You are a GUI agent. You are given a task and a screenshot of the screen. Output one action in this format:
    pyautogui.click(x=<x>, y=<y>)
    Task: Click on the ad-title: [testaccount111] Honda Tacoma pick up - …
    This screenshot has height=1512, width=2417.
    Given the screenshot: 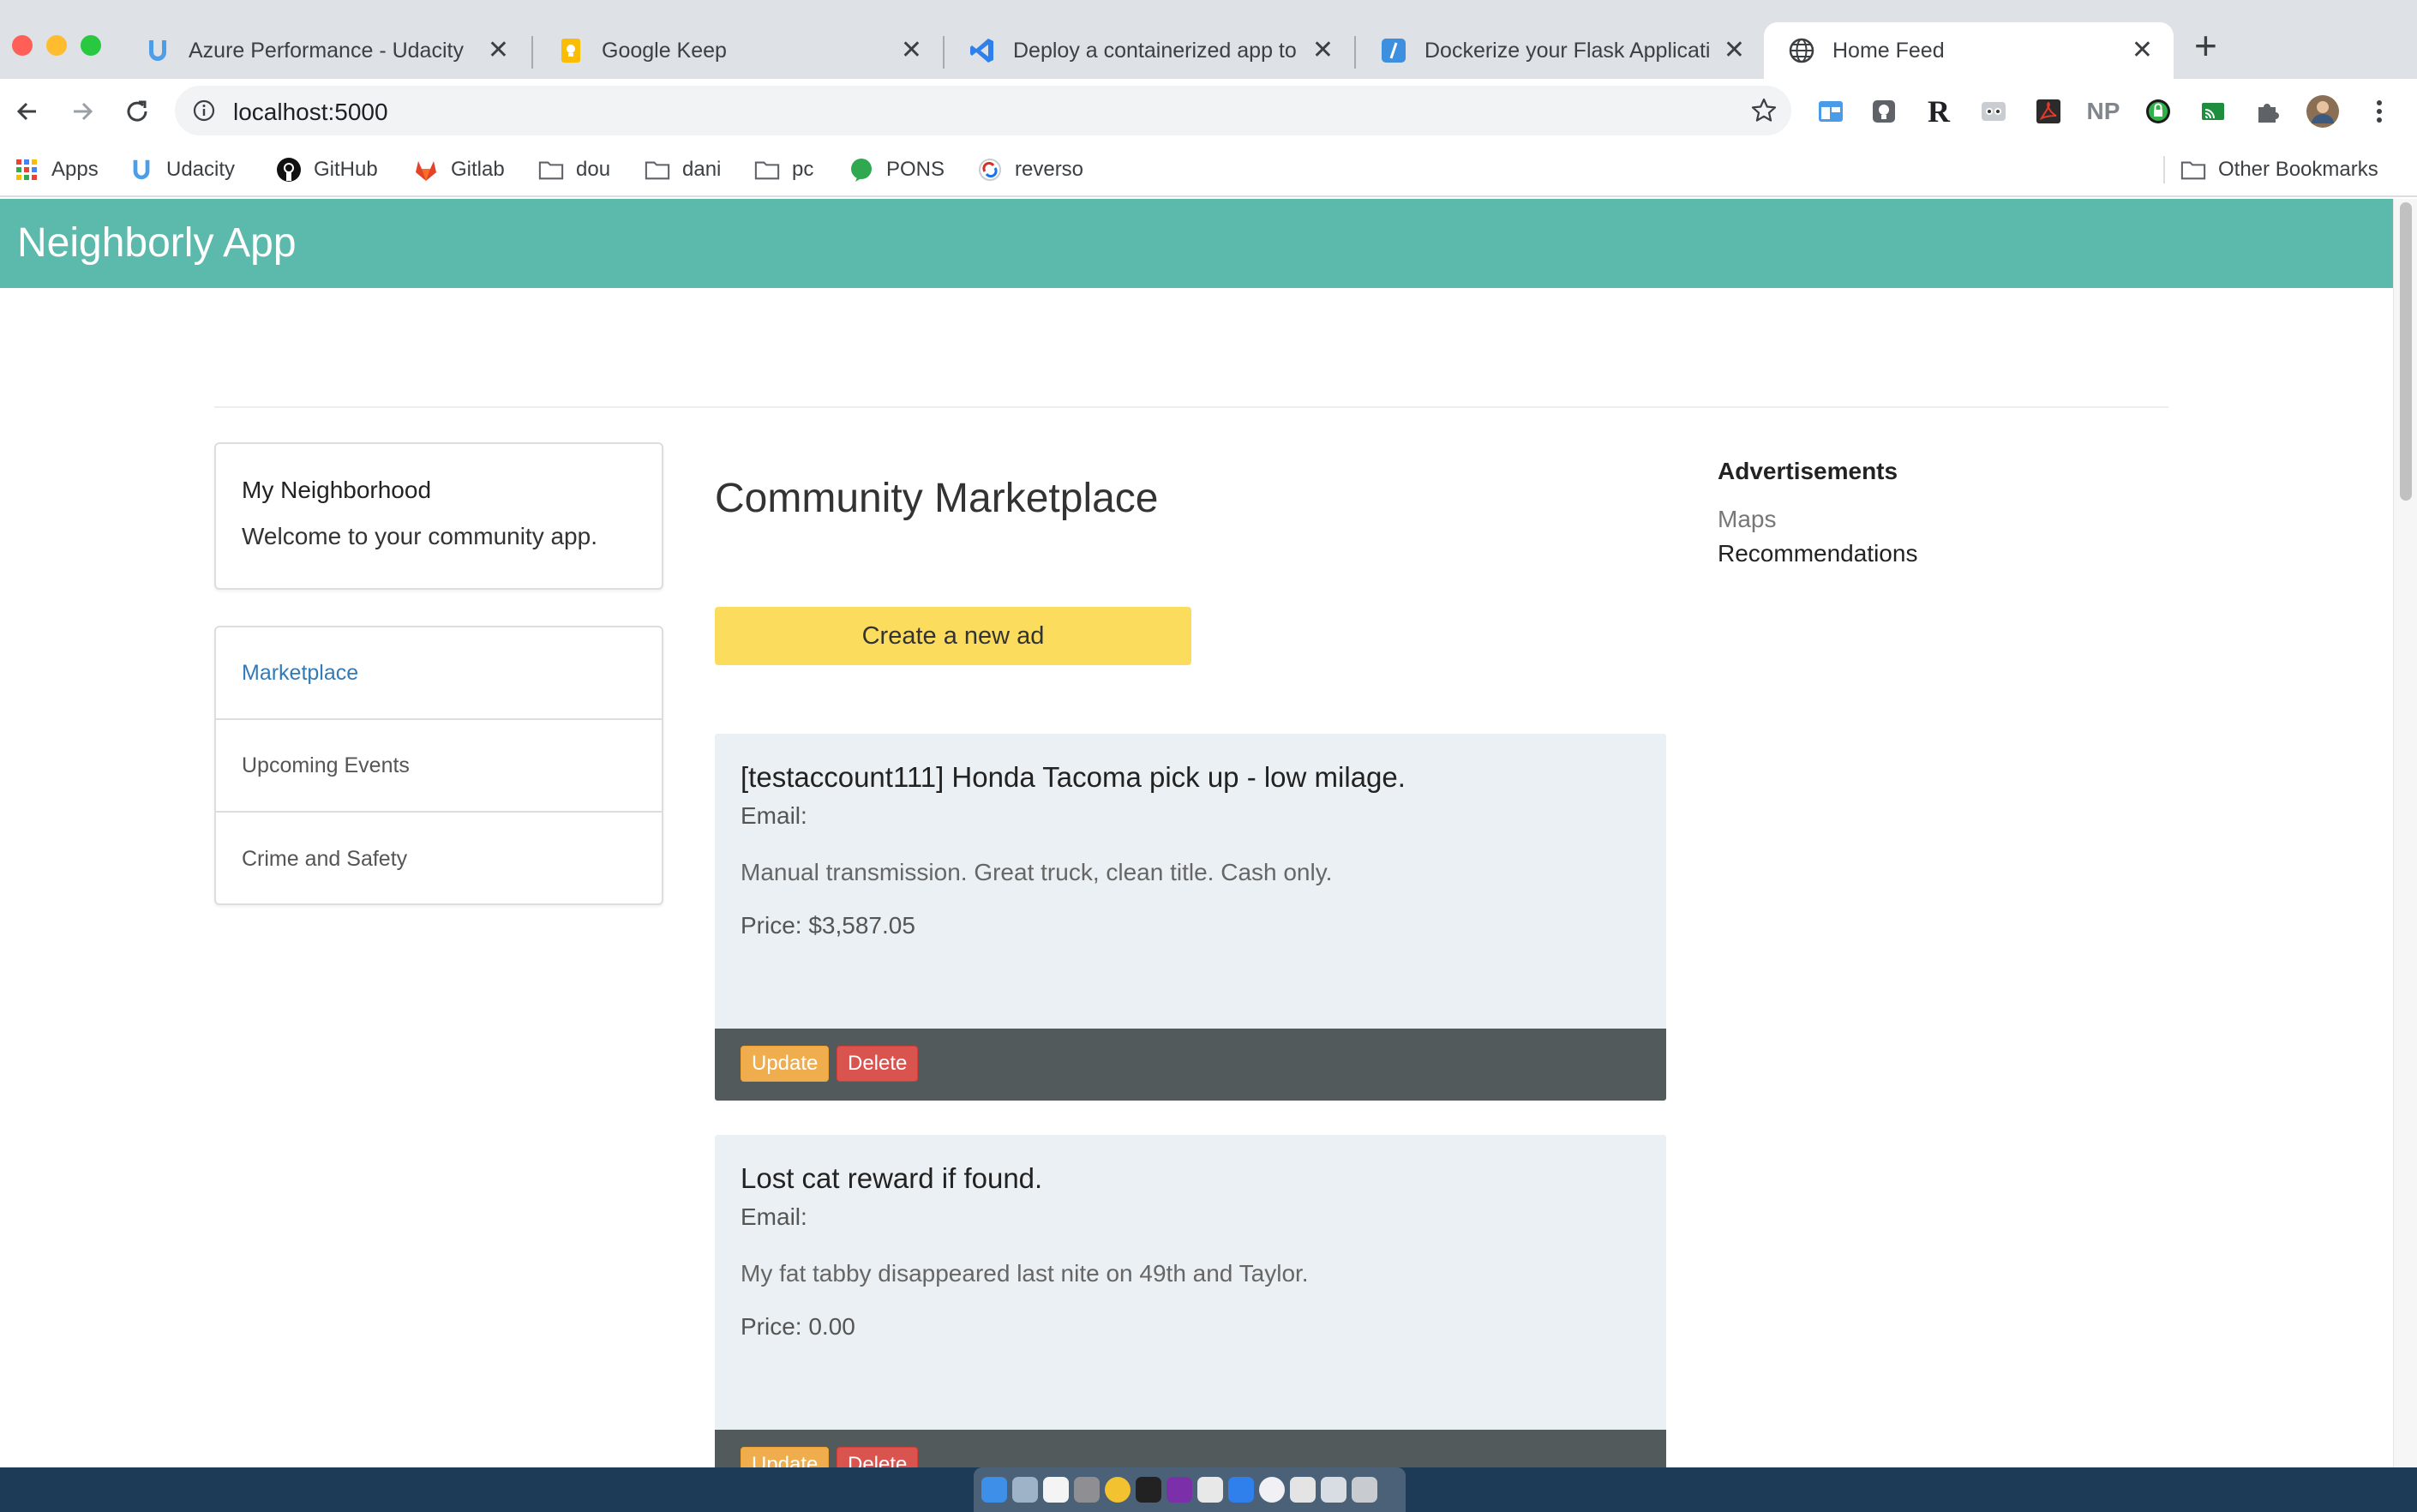 What is the action you would take?
    pyautogui.click(x=1073, y=777)
    